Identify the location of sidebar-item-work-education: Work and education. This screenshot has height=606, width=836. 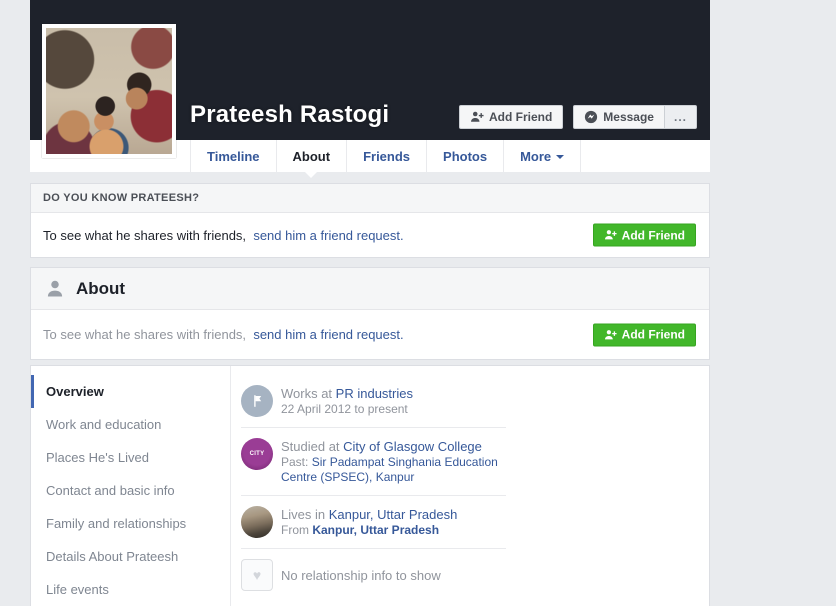
(130, 424).